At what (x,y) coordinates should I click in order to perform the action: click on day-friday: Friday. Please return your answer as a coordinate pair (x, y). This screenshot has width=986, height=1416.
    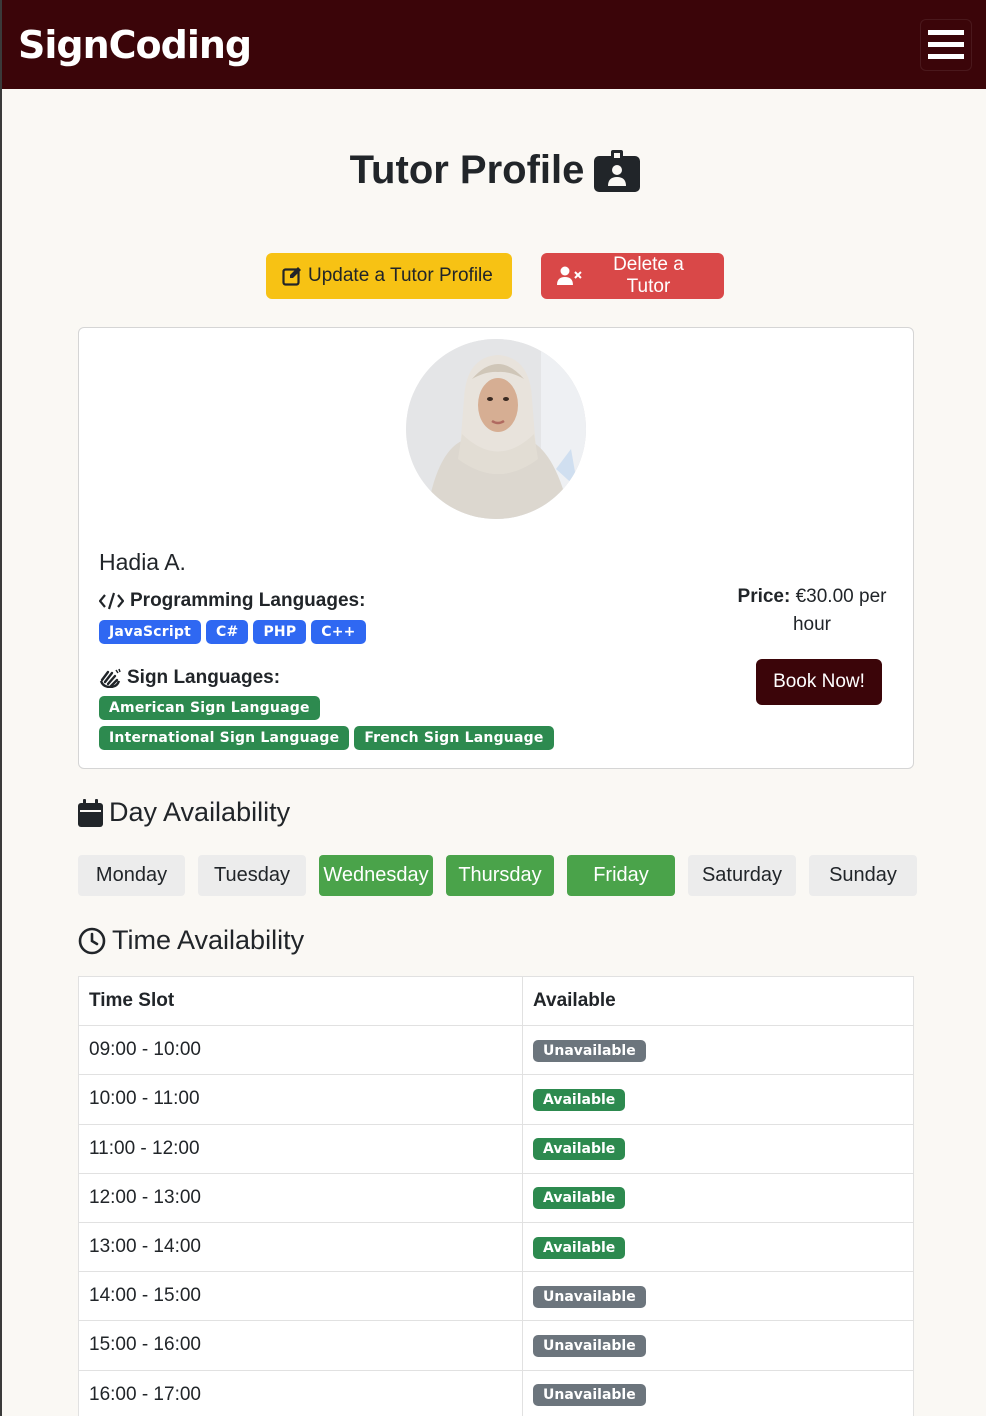
    Looking at the image, I should click on (621, 875).